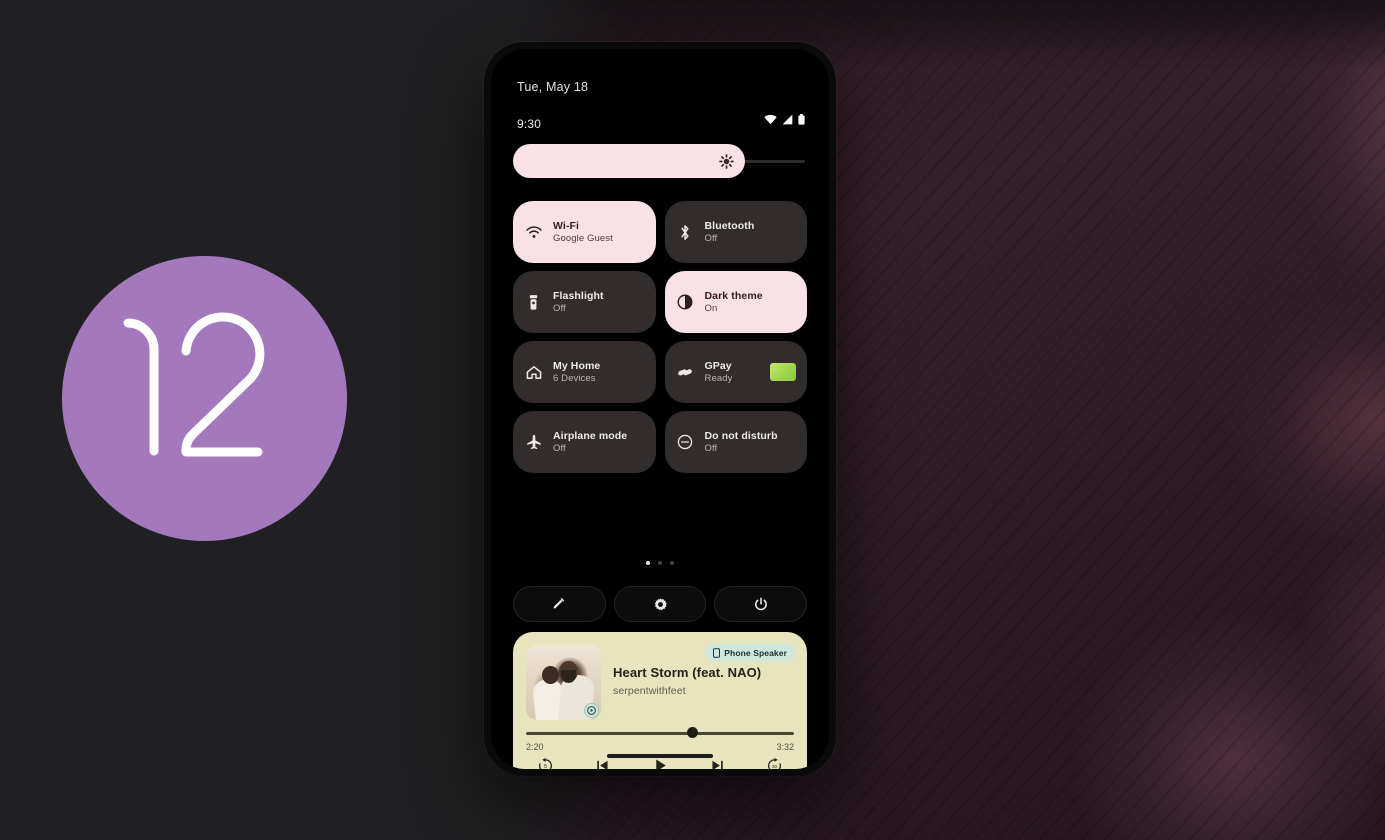 This screenshot has height=840, width=1385. I want to click on status-clock: 9:30, so click(529, 124).